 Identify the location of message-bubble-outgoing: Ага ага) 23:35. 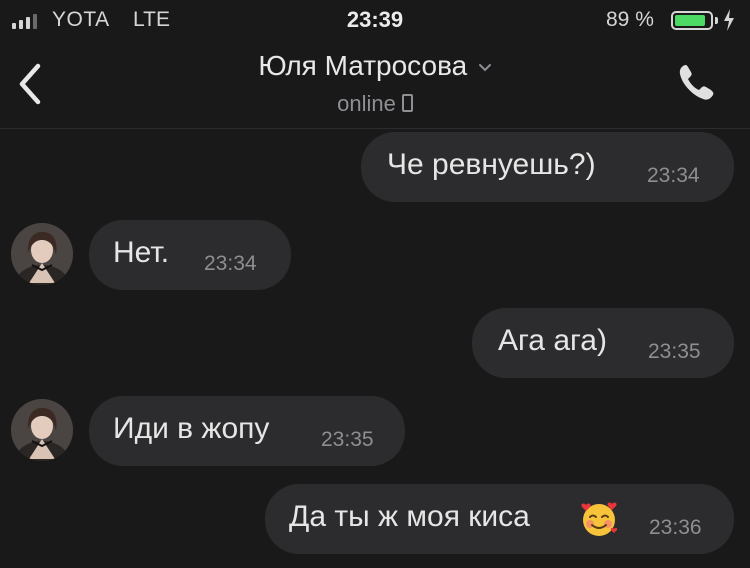
(603, 343).